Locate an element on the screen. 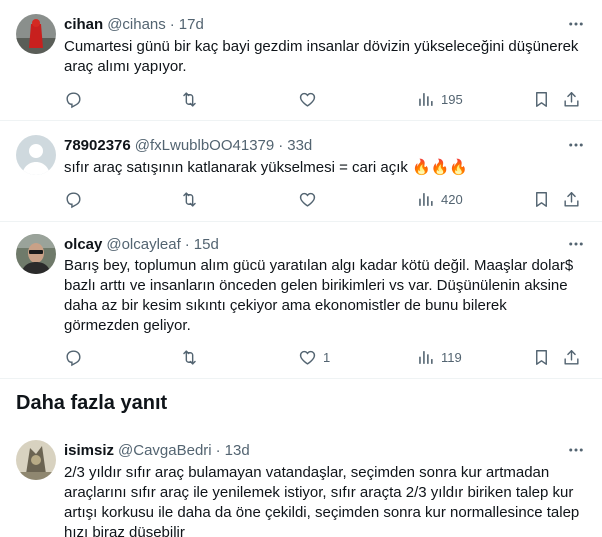  action-bar: 195 is located at coordinates (319, 99).